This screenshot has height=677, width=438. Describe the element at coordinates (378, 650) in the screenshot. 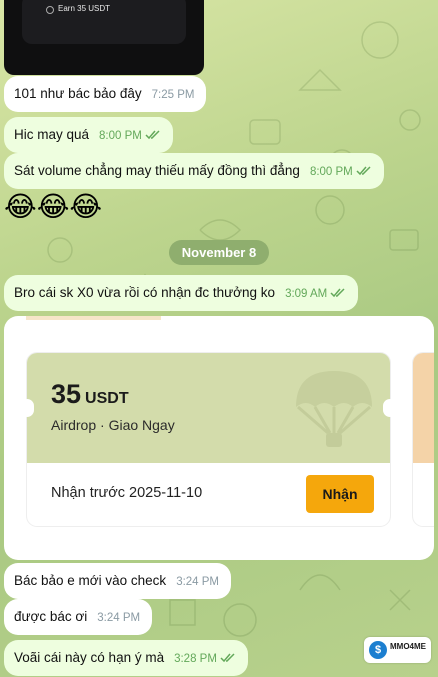

I see `dollar-icon: $` at that location.